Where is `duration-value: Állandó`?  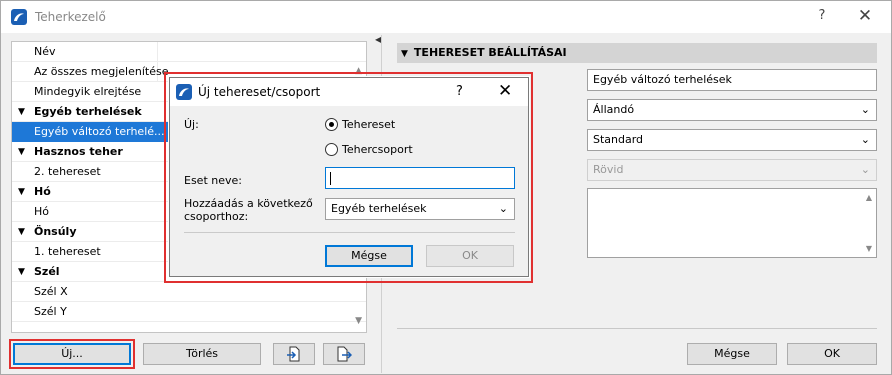
duration-value: Állandó is located at coordinates (614, 109).